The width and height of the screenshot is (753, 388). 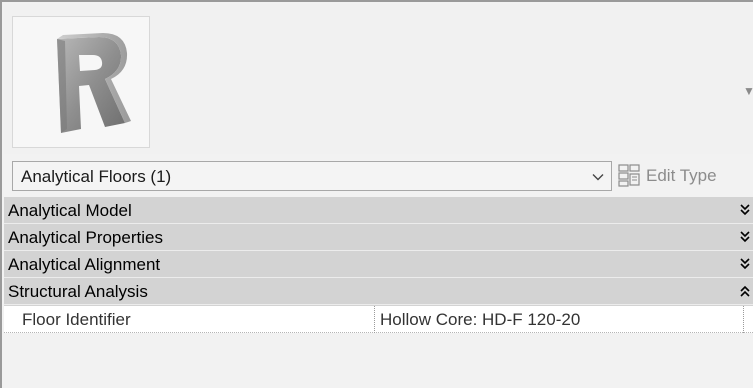 I want to click on group-analytical-properties: Analytical Properties, so click(x=378, y=237).